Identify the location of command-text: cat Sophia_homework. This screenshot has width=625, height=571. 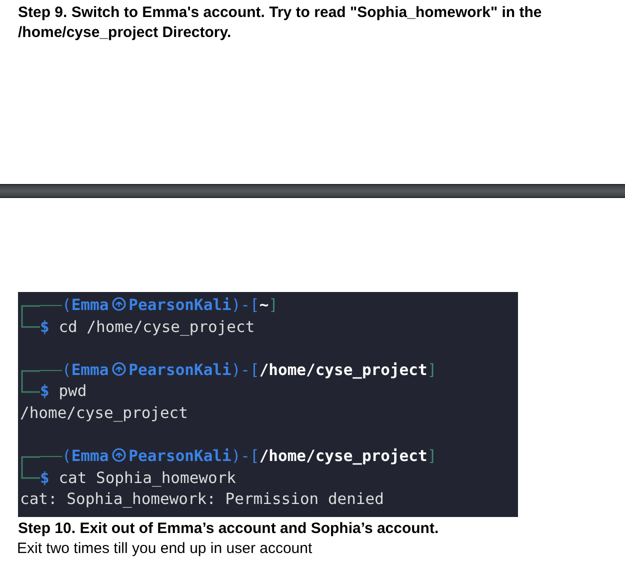
(147, 477).